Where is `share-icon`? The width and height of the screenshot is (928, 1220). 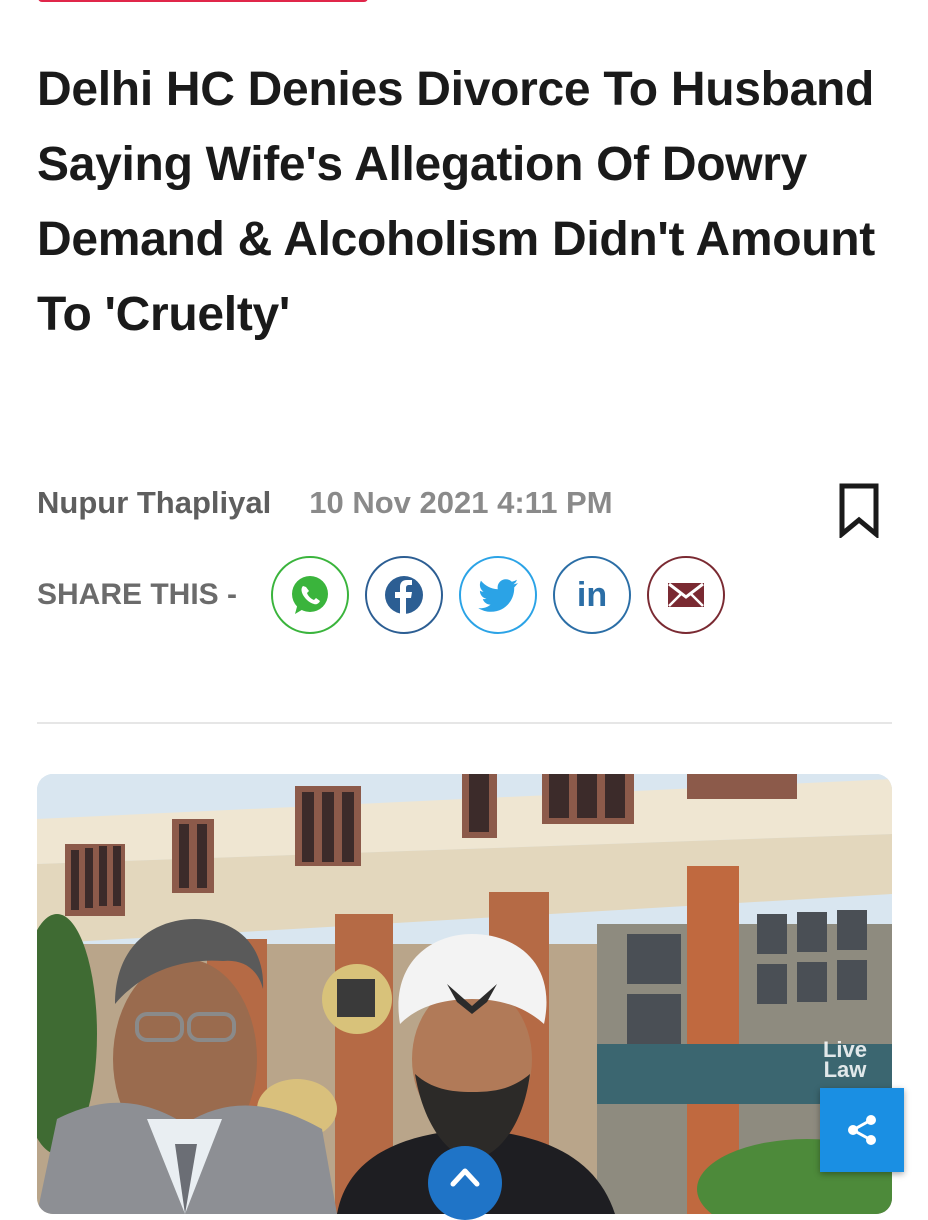 share-icon is located at coordinates (862, 1130).